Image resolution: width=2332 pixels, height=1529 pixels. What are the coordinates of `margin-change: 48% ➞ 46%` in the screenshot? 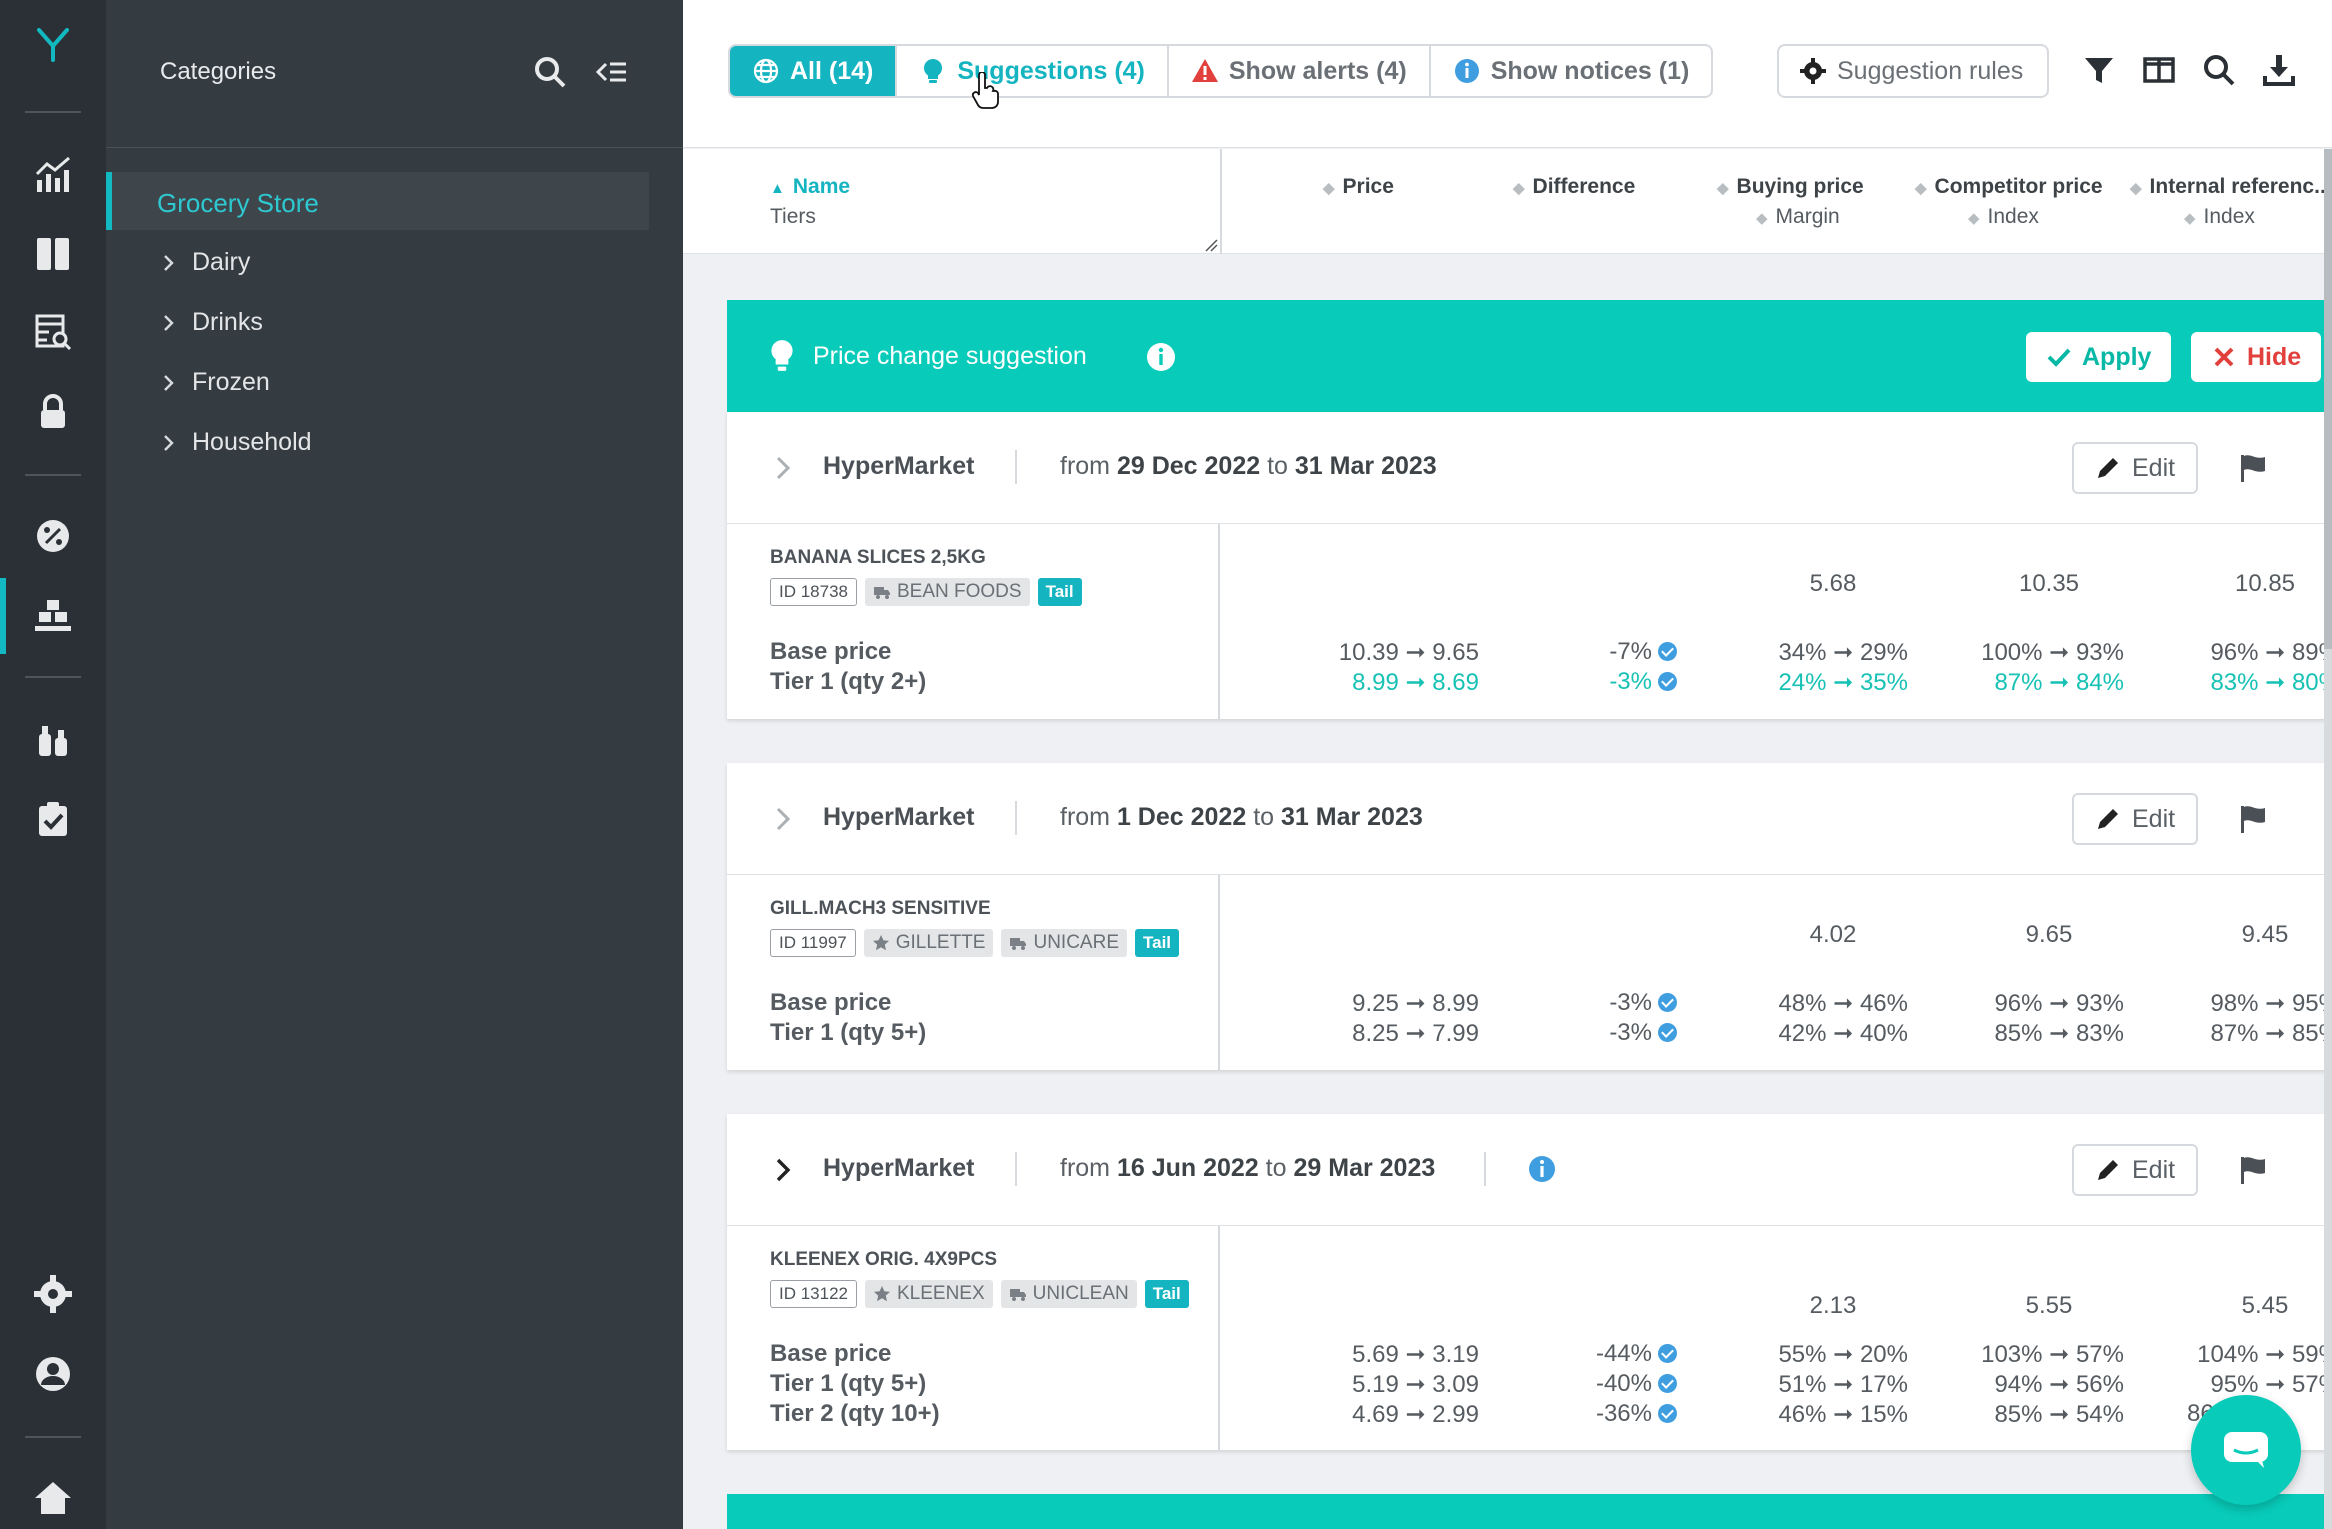 It's located at (1843, 1003).